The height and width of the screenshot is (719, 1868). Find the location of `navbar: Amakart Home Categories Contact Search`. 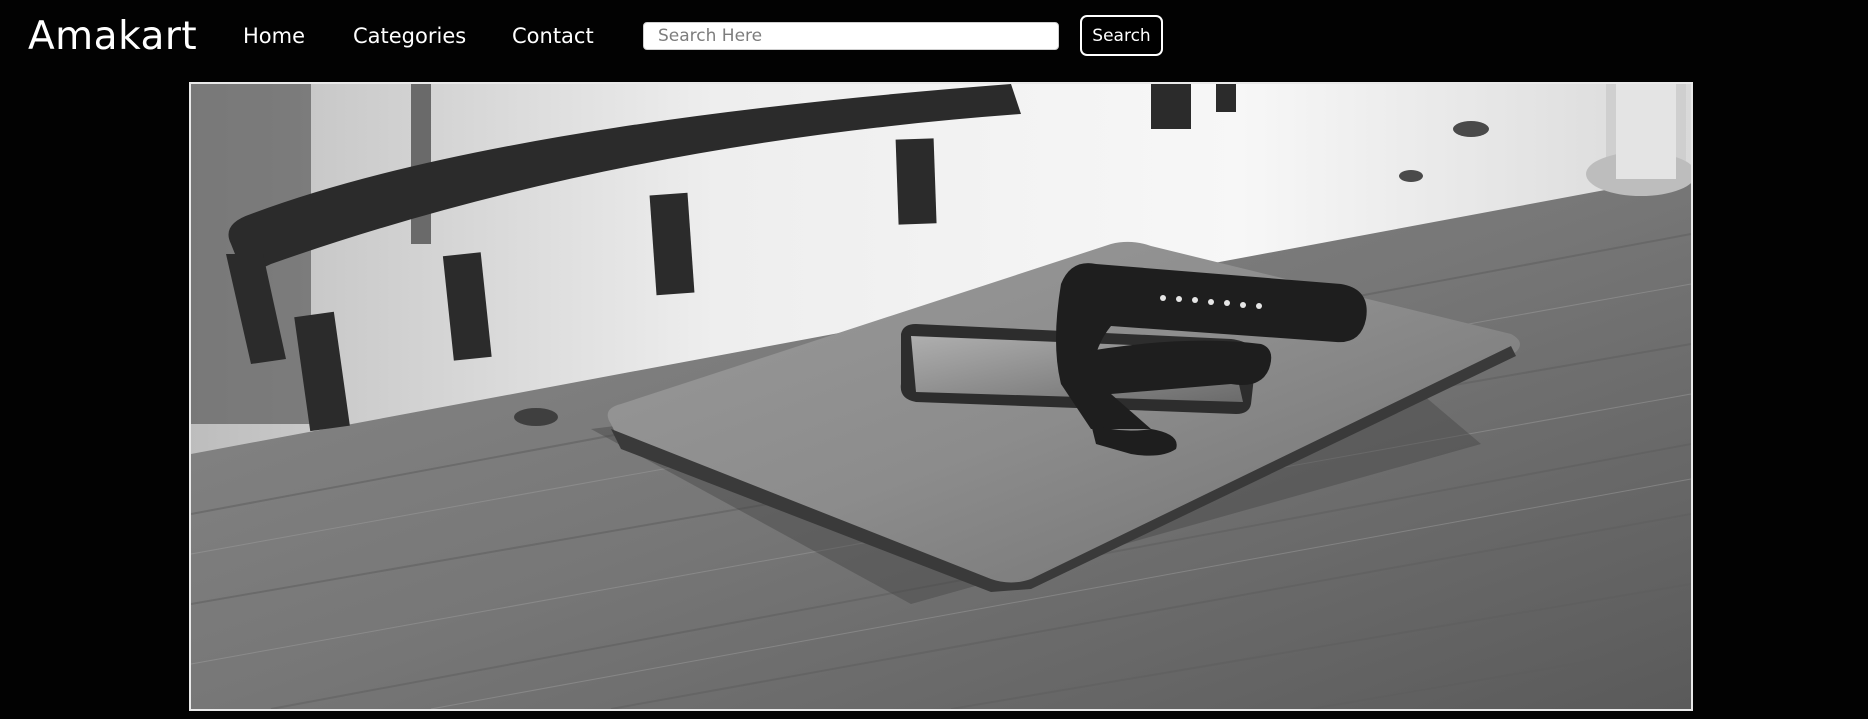

navbar: Amakart Home Categories Contact Search is located at coordinates (934, 38).